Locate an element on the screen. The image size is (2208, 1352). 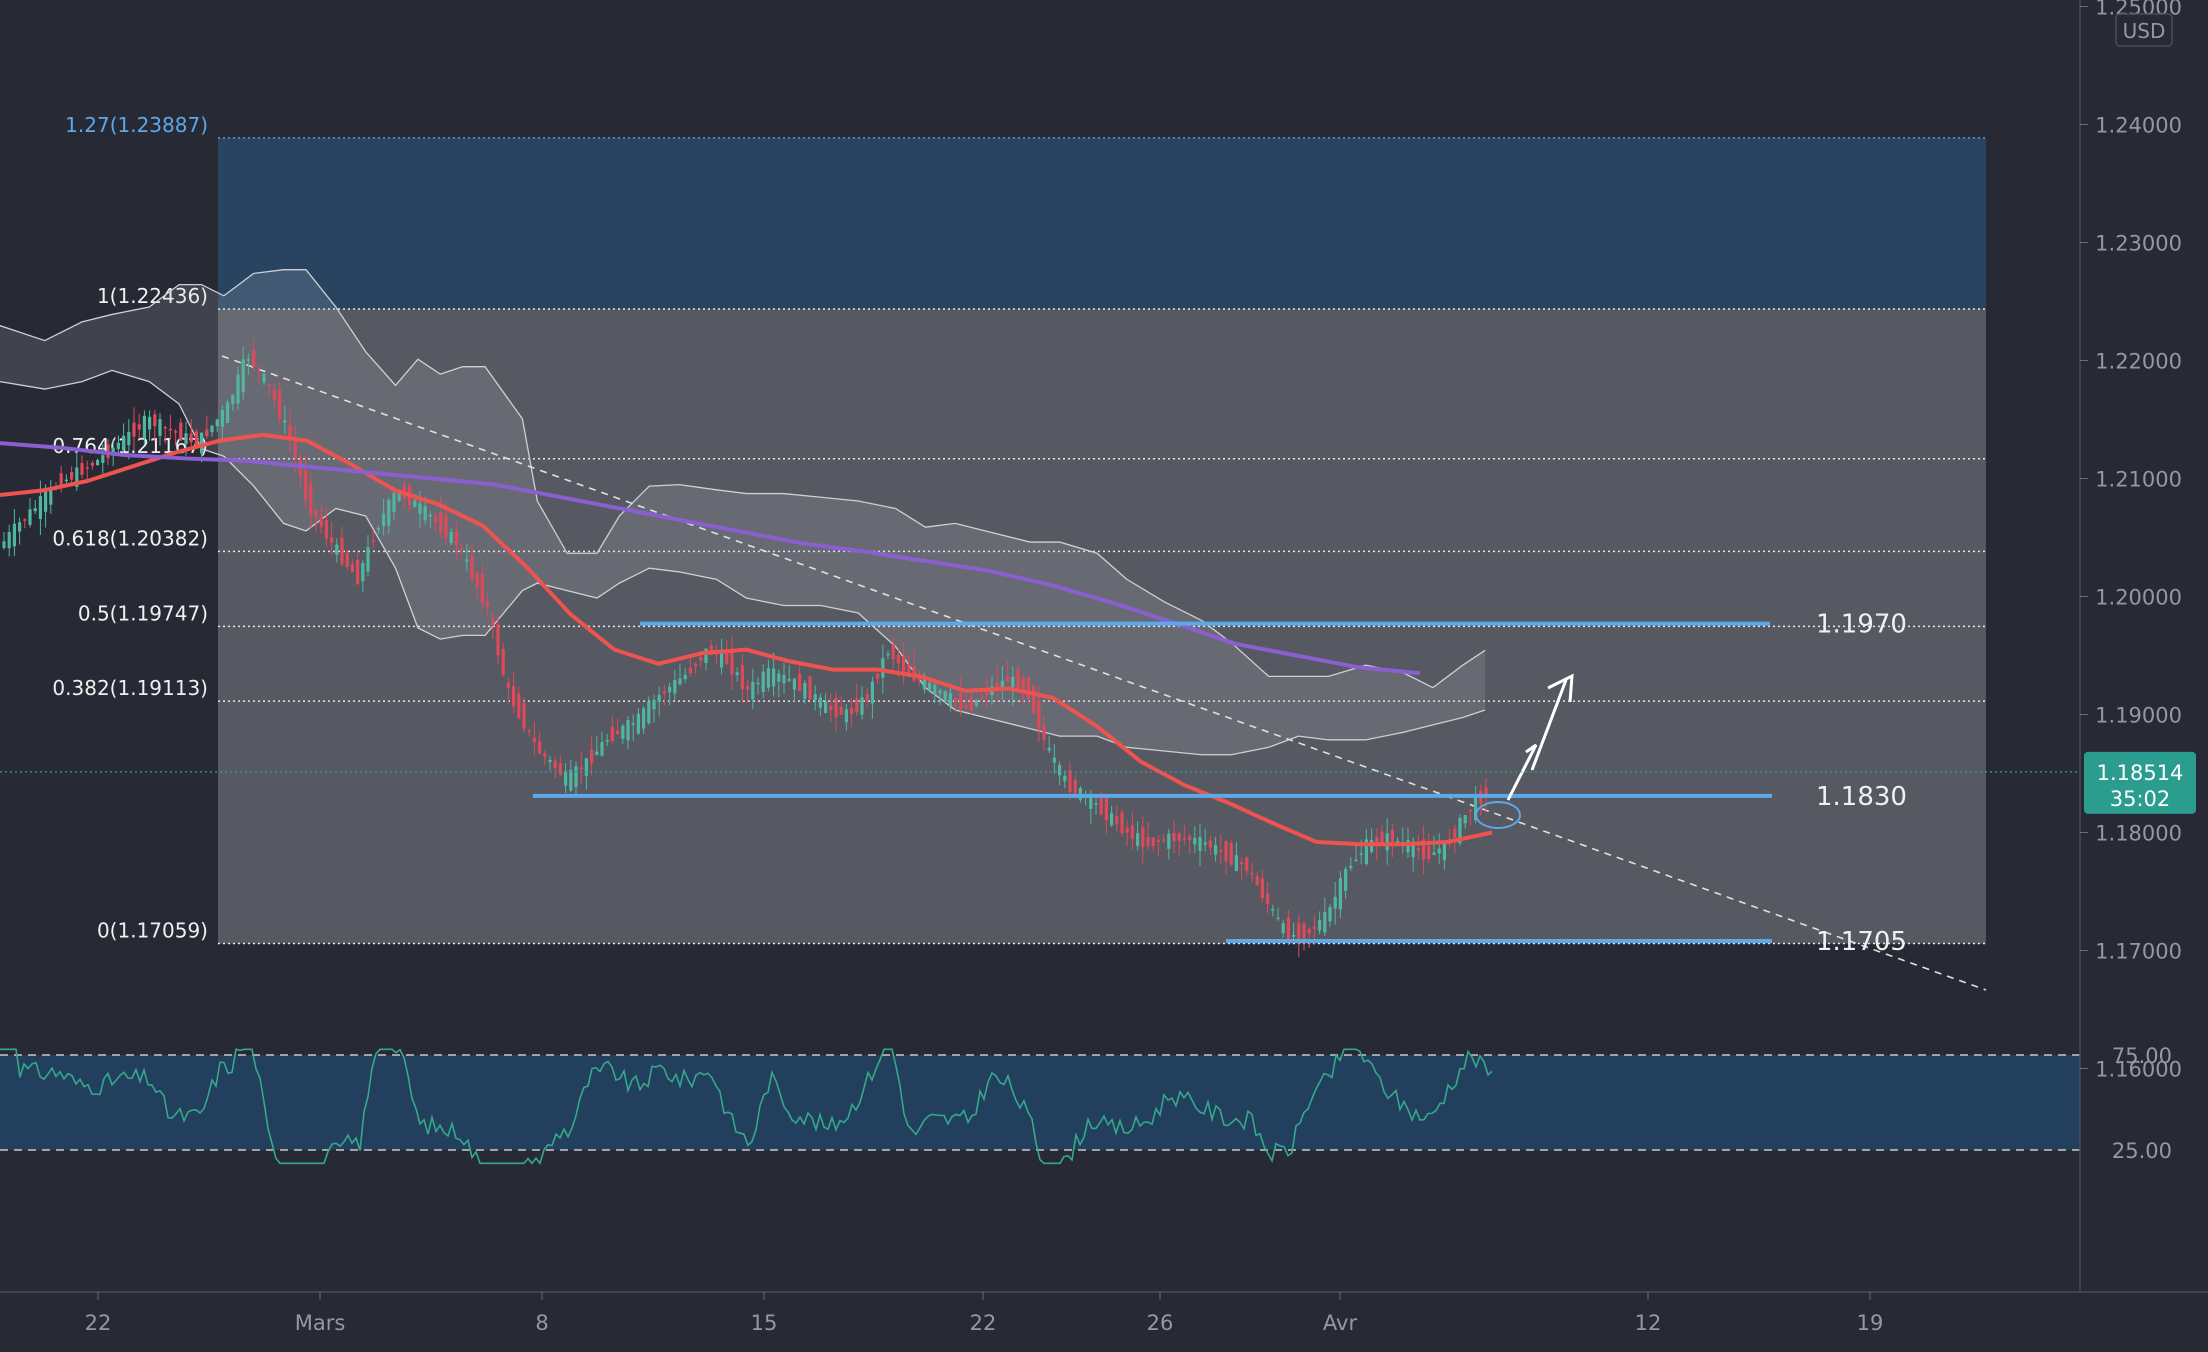
time-tick-label: Mars is located at coordinates (320, 1323).